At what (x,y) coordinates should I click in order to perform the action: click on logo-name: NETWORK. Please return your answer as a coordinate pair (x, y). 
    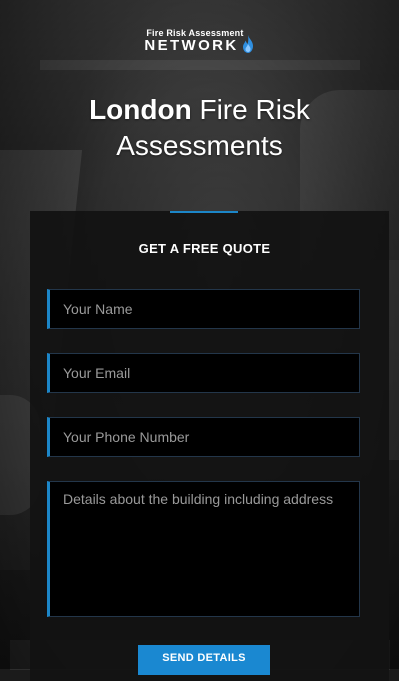
    Looking at the image, I should click on (191, 45).